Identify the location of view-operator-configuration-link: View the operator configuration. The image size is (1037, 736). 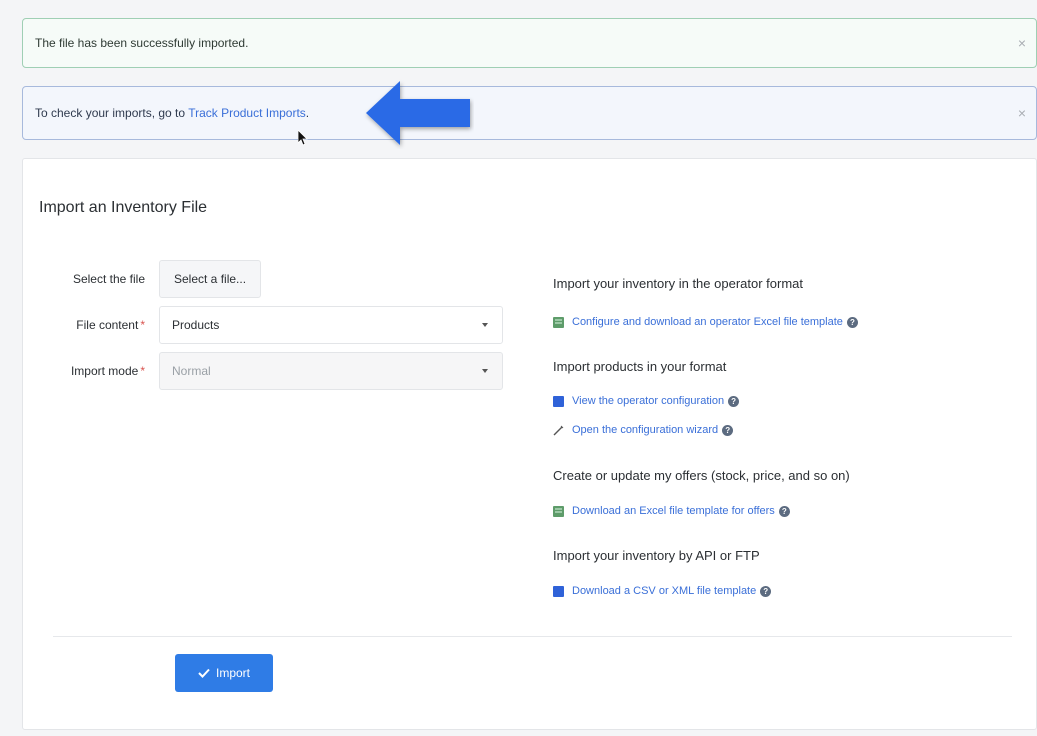
(648, 401).